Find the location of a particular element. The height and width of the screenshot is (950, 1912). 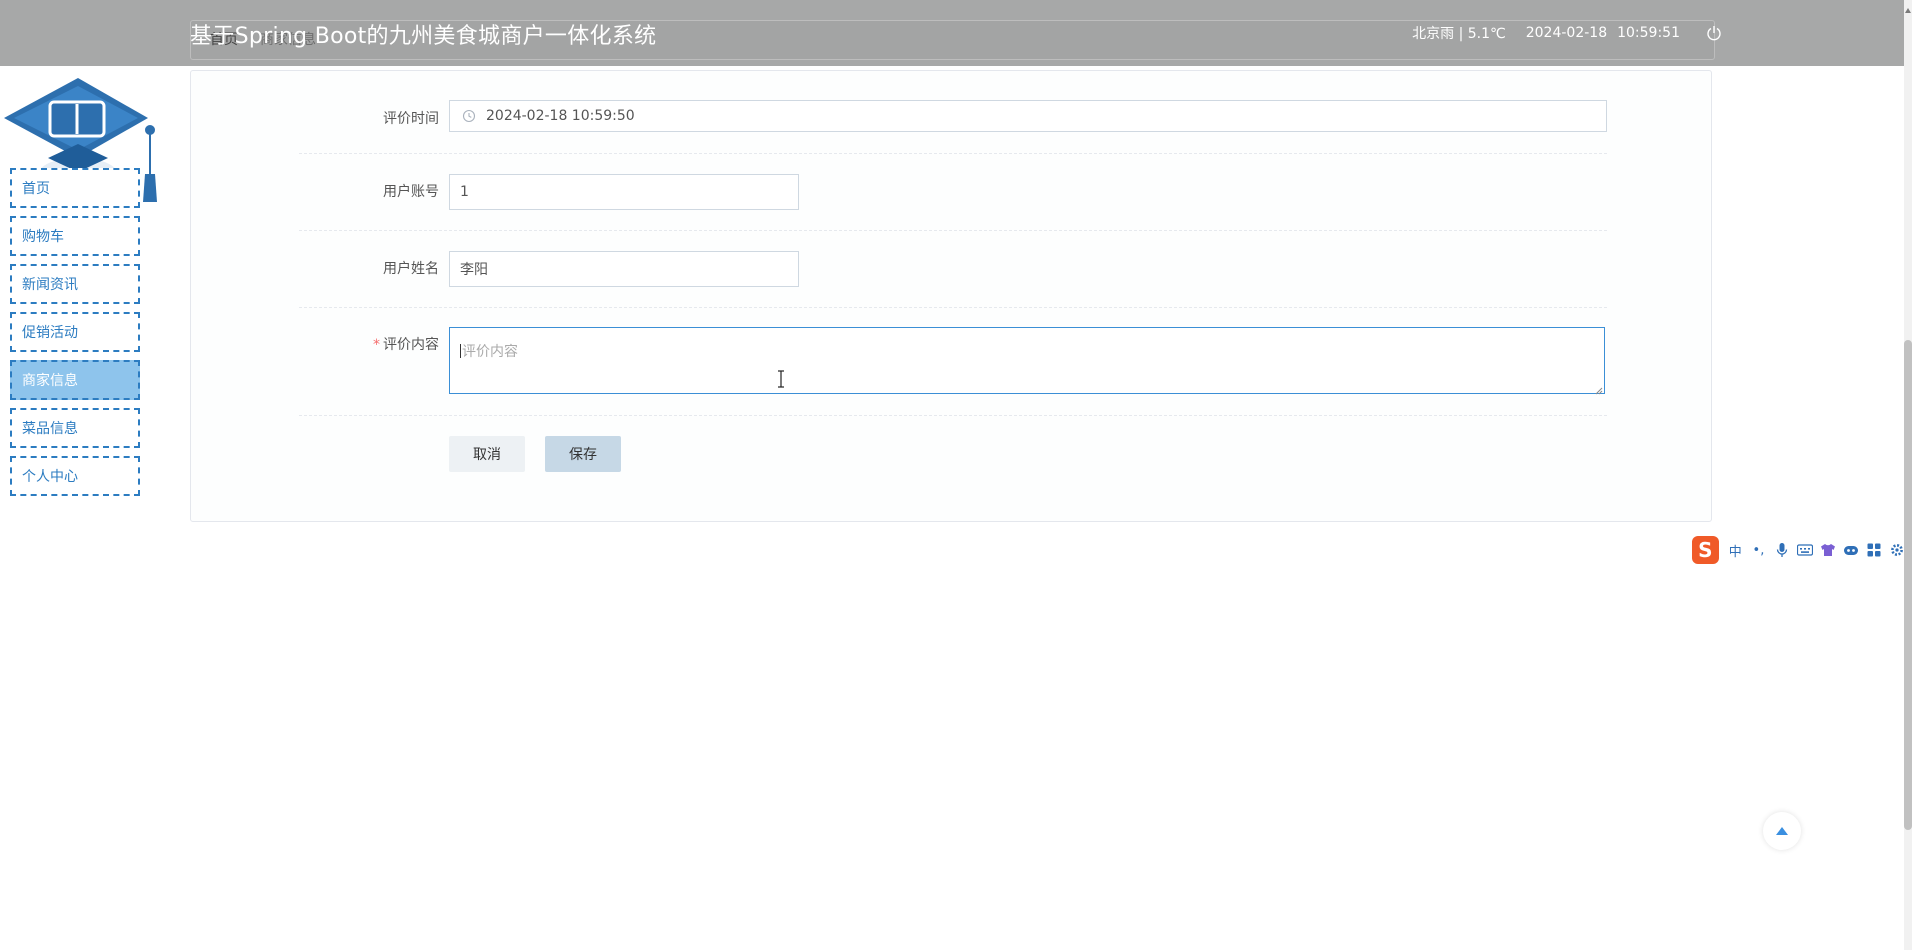

review-content-label: * 评价内容 is located at coordinates (369, 344).